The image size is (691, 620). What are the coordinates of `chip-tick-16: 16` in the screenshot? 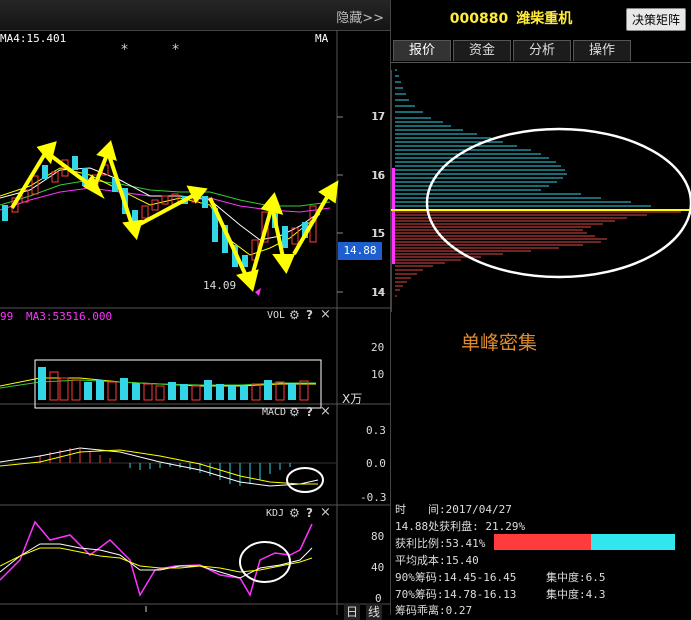 It's located at (379, 175).